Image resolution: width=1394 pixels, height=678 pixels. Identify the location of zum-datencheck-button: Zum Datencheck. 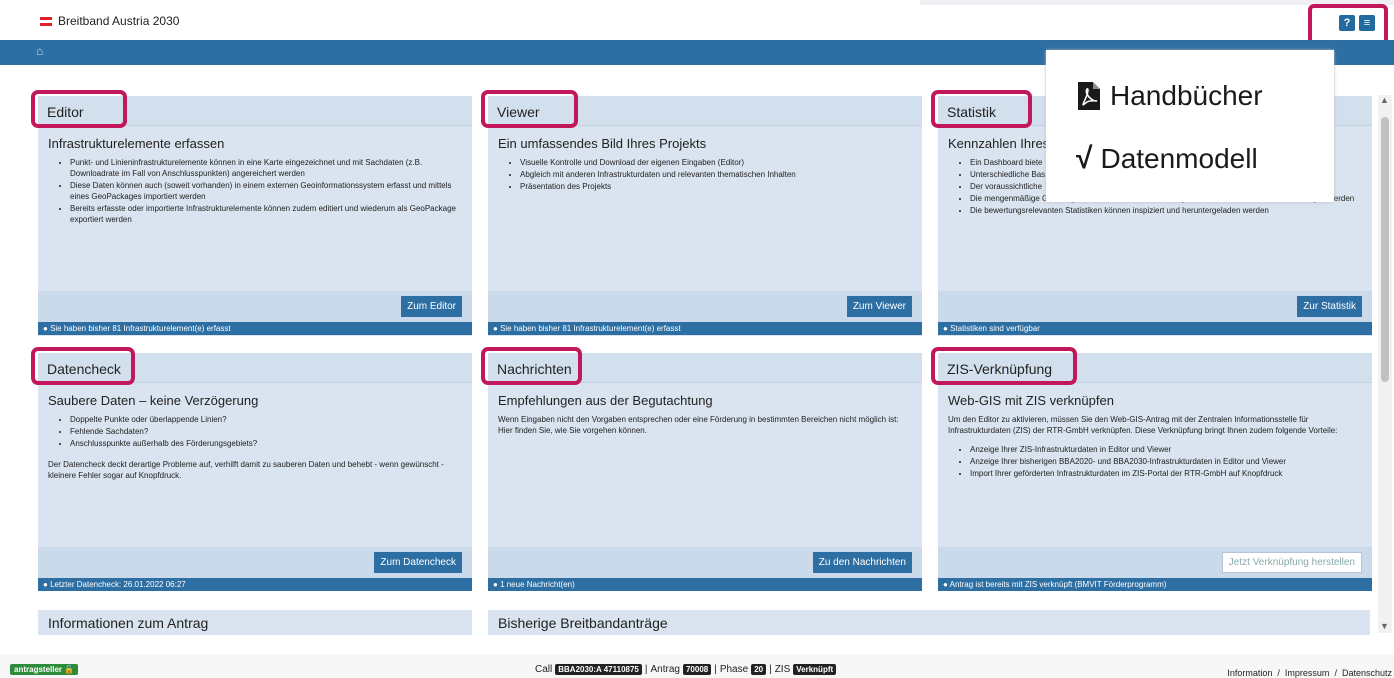
(418, 562).